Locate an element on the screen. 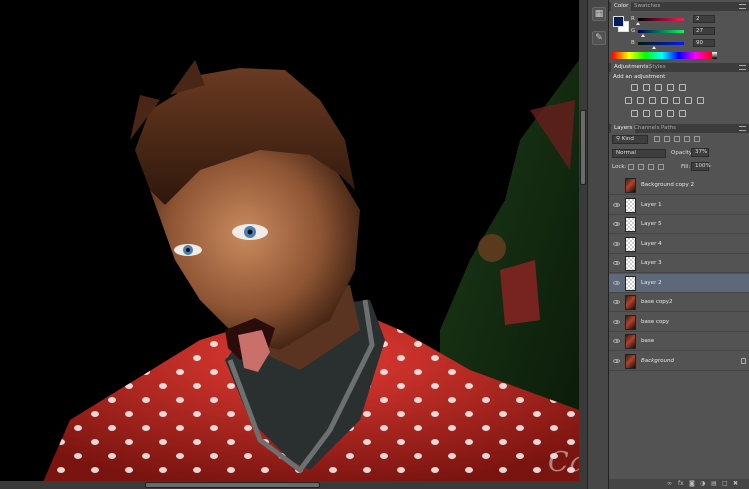 The width and height of the screenshot is (749, 489). trash-icon: ✖ is located at coordinates (735, 483).